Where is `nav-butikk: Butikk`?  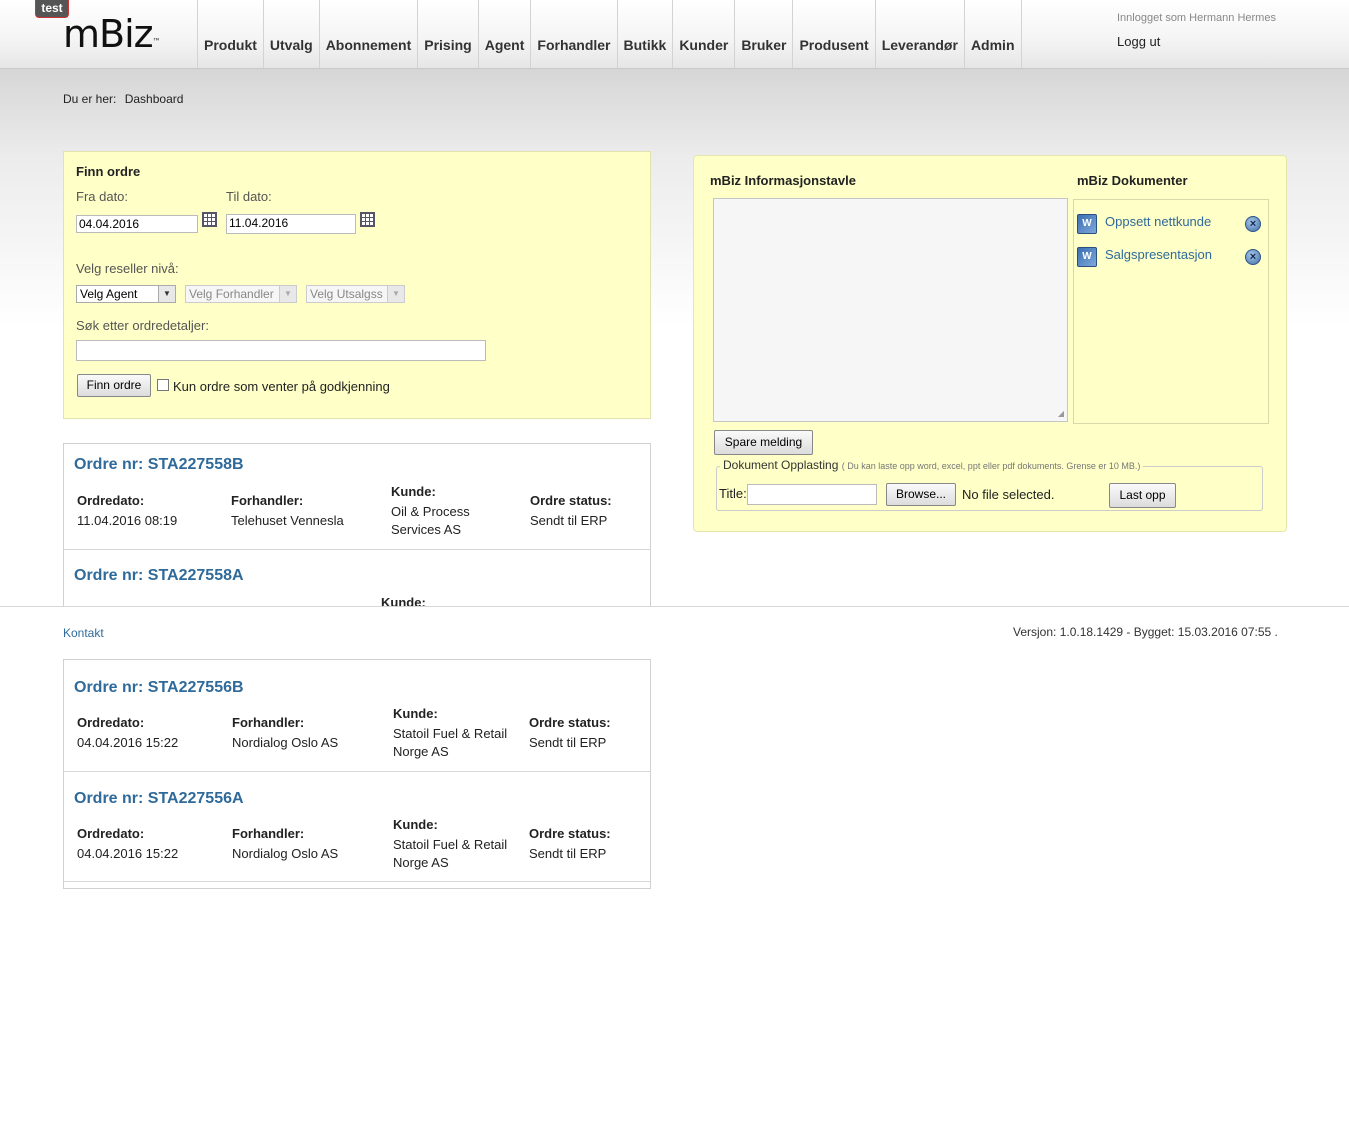
nav-butikk: Butikk is located at coordinates (644, 34).